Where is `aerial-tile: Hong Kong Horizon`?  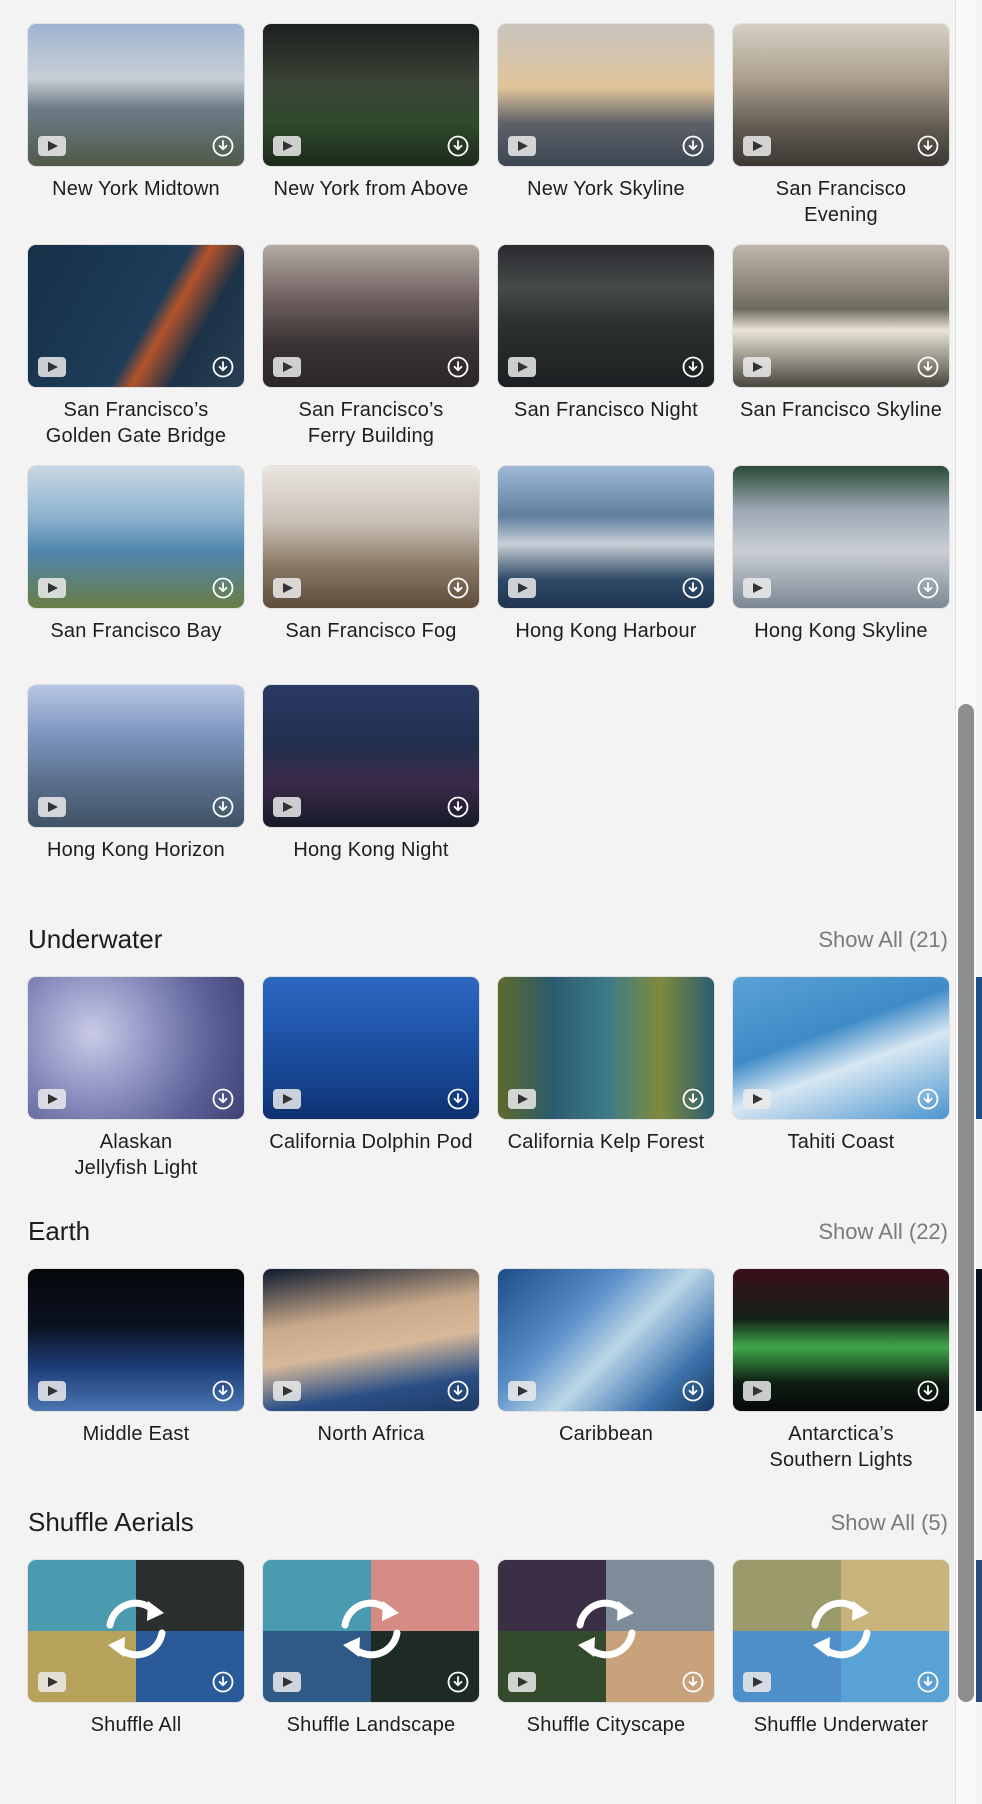 aerial-tile: Hong Kong Horizon is located at coordinates (136, 774).